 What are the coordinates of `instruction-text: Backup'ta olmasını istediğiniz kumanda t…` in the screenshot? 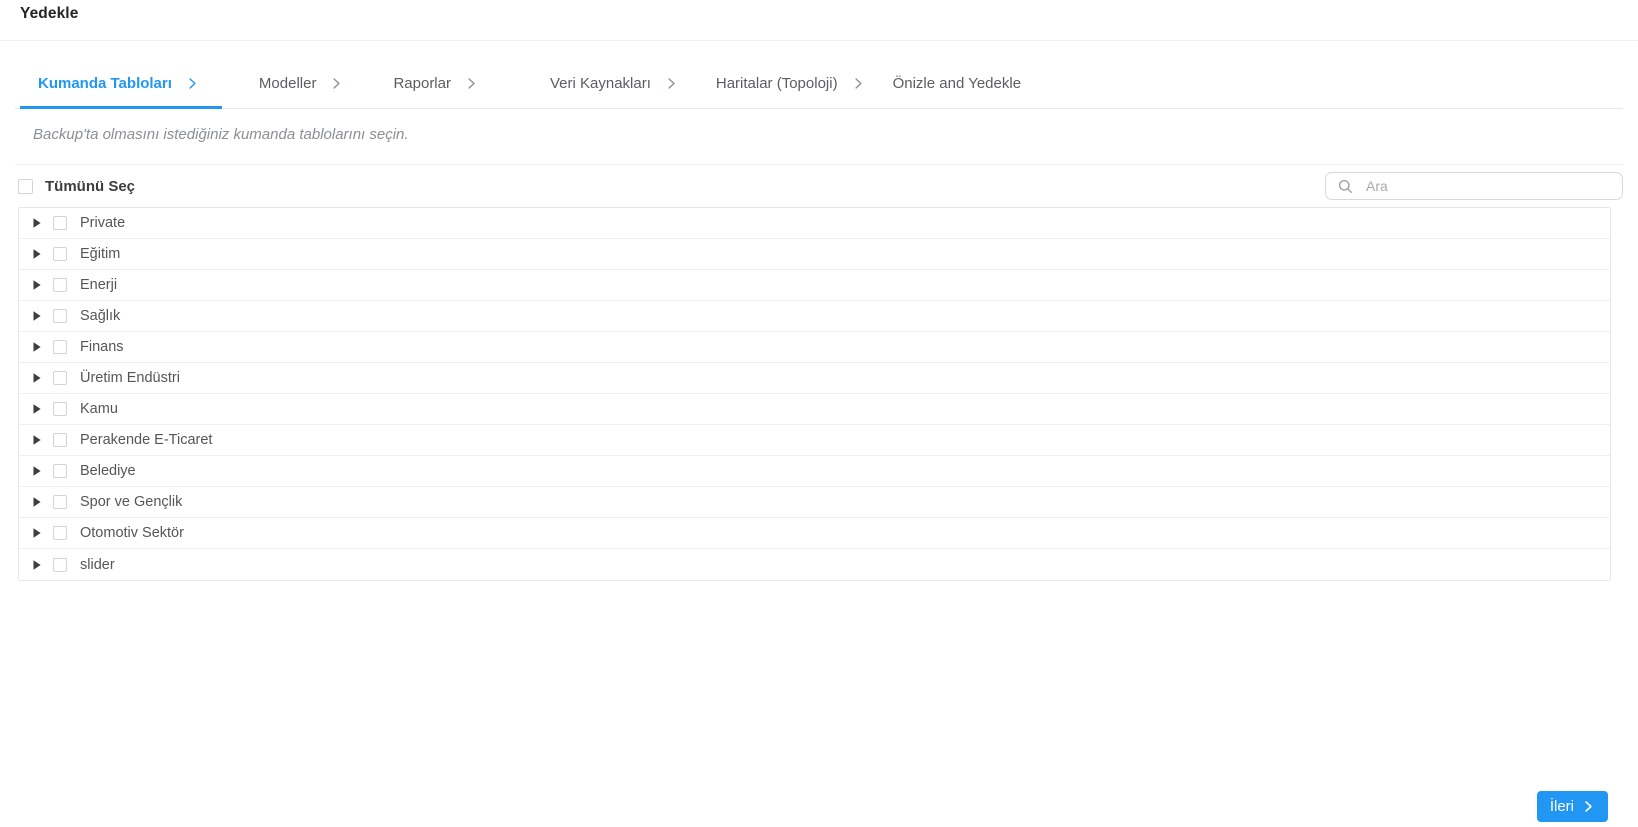 It's located at (221, 134).